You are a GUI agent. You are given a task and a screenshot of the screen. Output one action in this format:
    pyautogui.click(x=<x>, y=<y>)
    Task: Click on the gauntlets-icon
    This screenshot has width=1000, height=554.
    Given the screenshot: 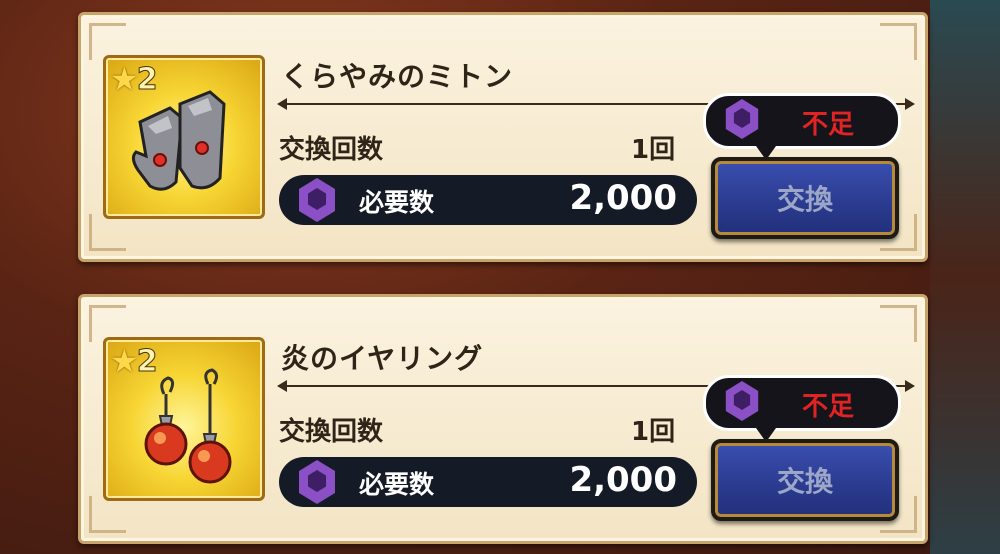 What is the action you would take?
    pyautogui.click(x=178, y=140)
    